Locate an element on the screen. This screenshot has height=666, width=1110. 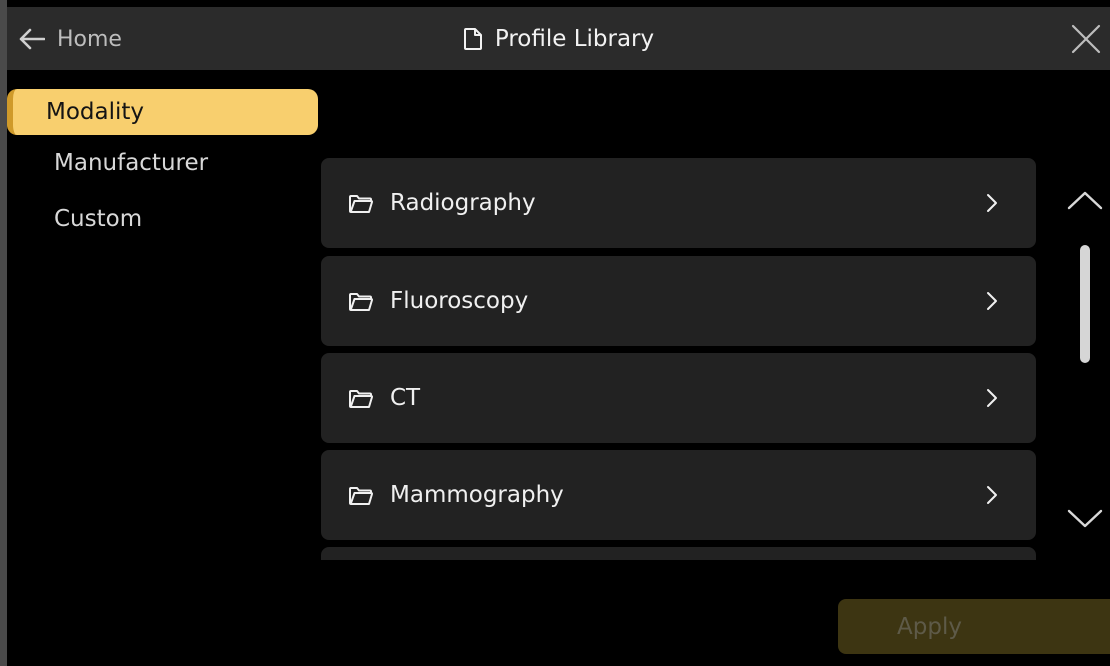
page-title: Profile Library is located at coordinates (558, 39).